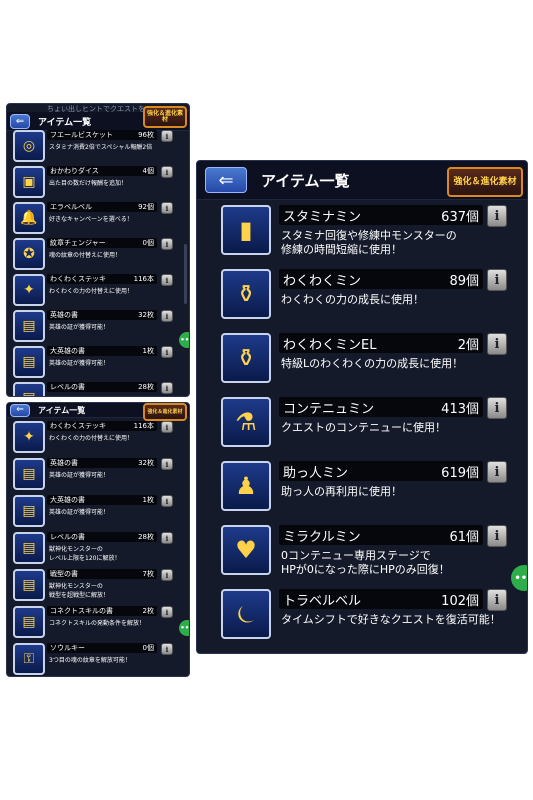 The height and width of the screenshot is (800, 533). I want to click on item-name: わくわくステッキ, so click(78, 426).